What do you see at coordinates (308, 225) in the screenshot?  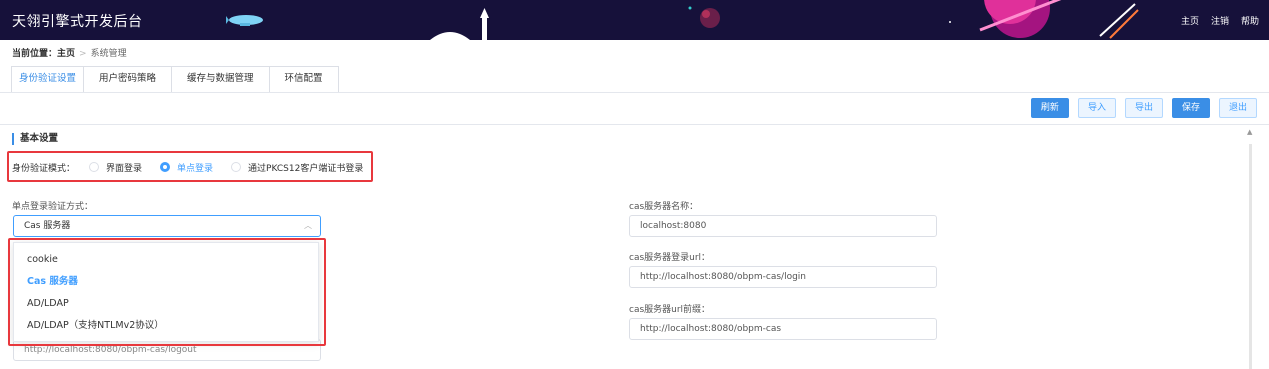 I see `chevron-up-icon: ︿` at bounding box center [308, 225].